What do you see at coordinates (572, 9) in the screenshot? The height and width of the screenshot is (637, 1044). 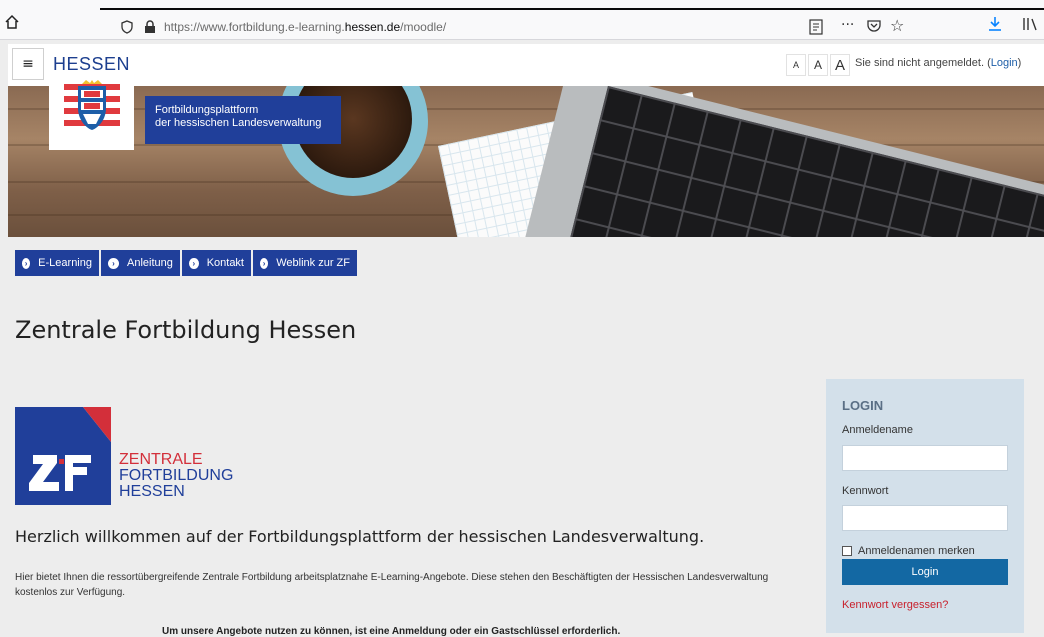 I see `tab-strip-line` at bounding box center [572, 9].